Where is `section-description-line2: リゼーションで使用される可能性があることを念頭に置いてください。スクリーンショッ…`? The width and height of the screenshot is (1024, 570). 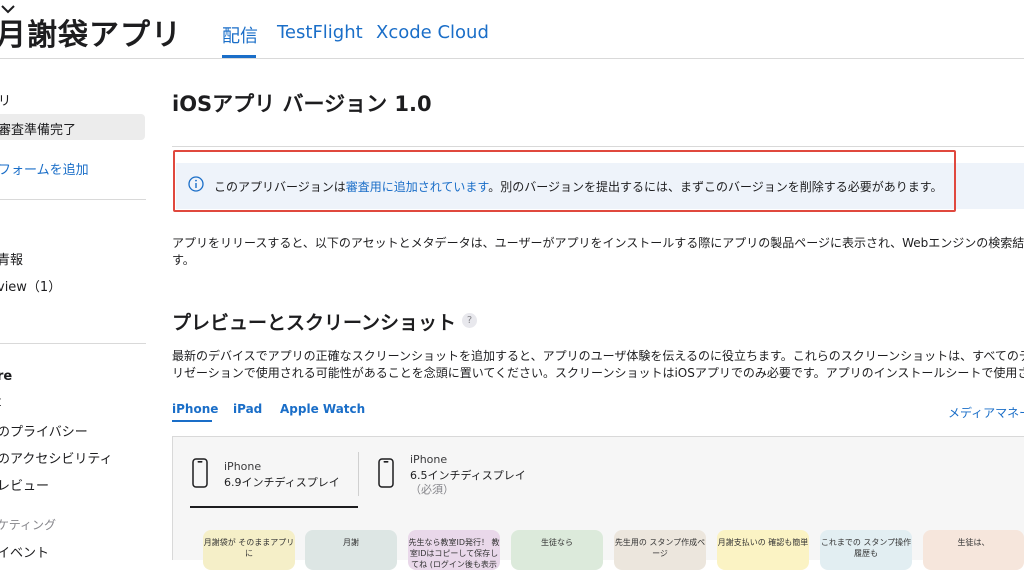 section-description-line2: リゼーションで使用される可能性があることを念頭に置いてください。スクリーンショッ… is located at coordinates (598, 373).